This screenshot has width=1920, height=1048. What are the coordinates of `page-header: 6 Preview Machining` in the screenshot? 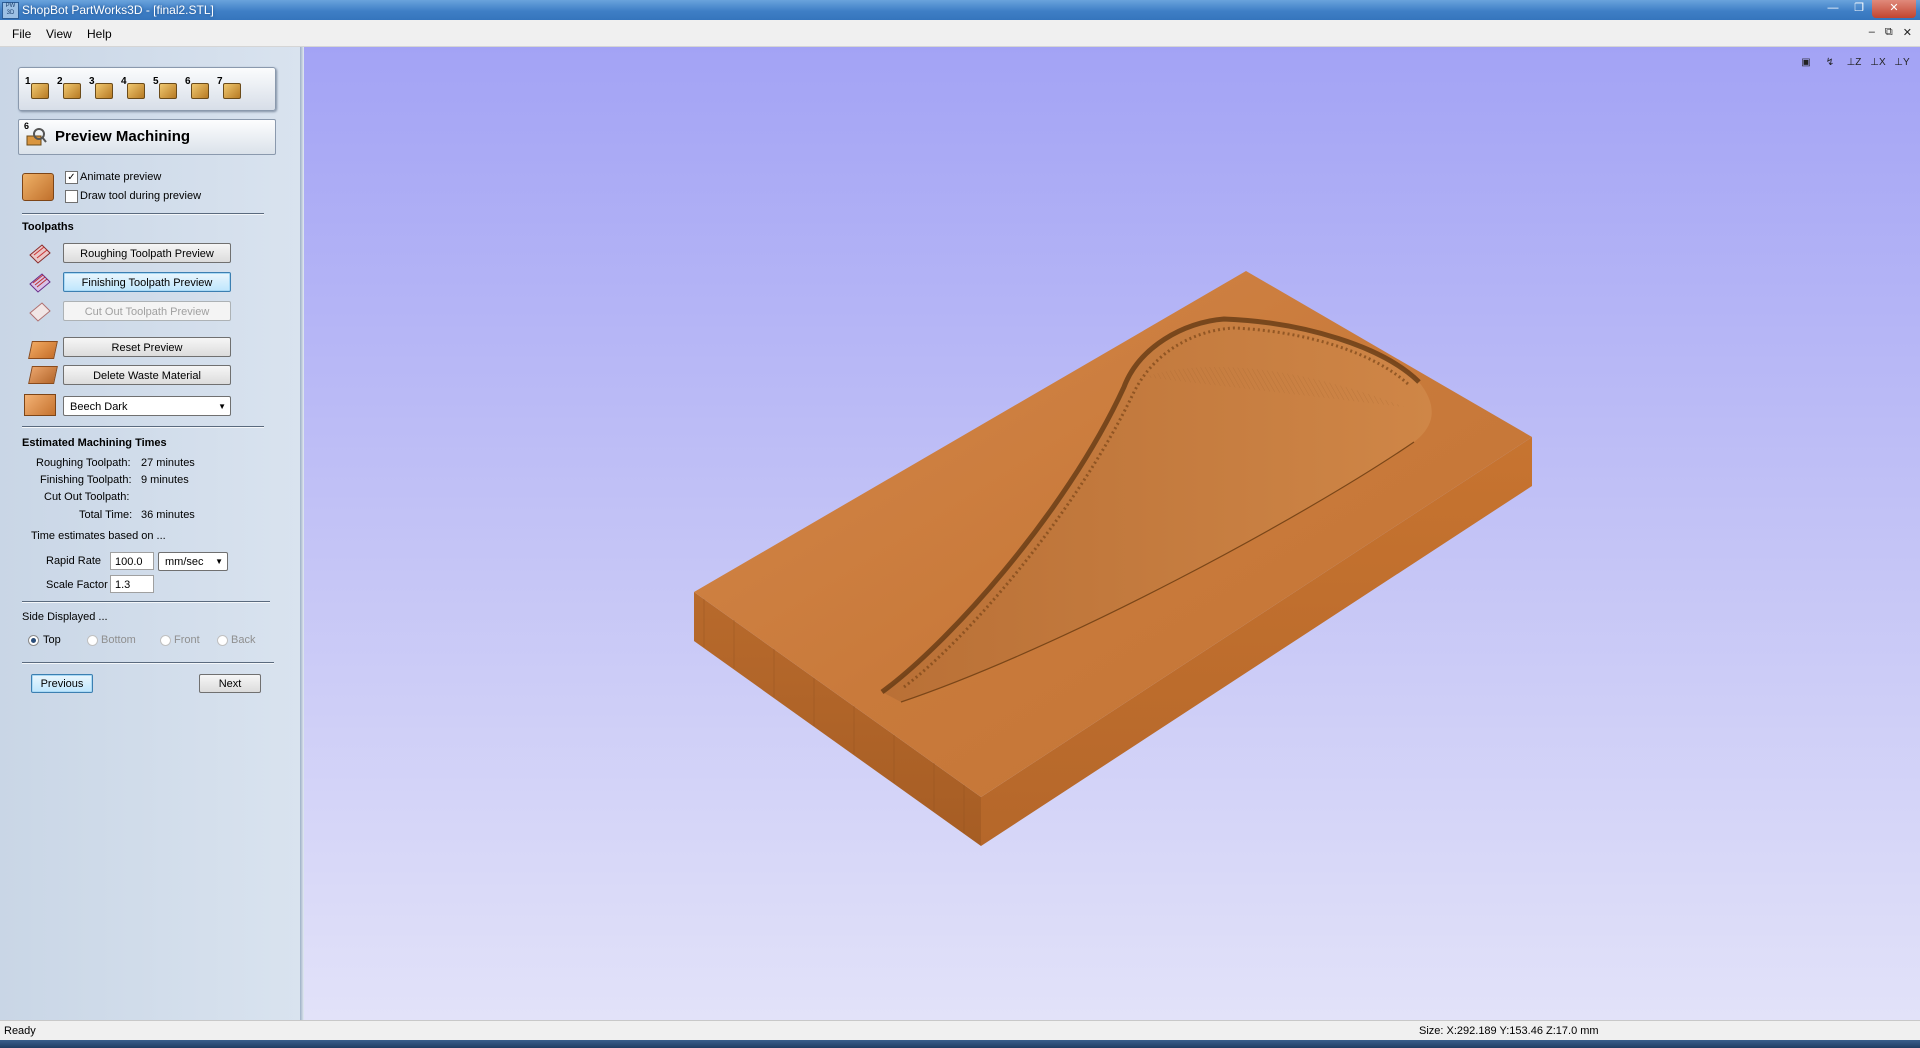 It's located at (147, 137).